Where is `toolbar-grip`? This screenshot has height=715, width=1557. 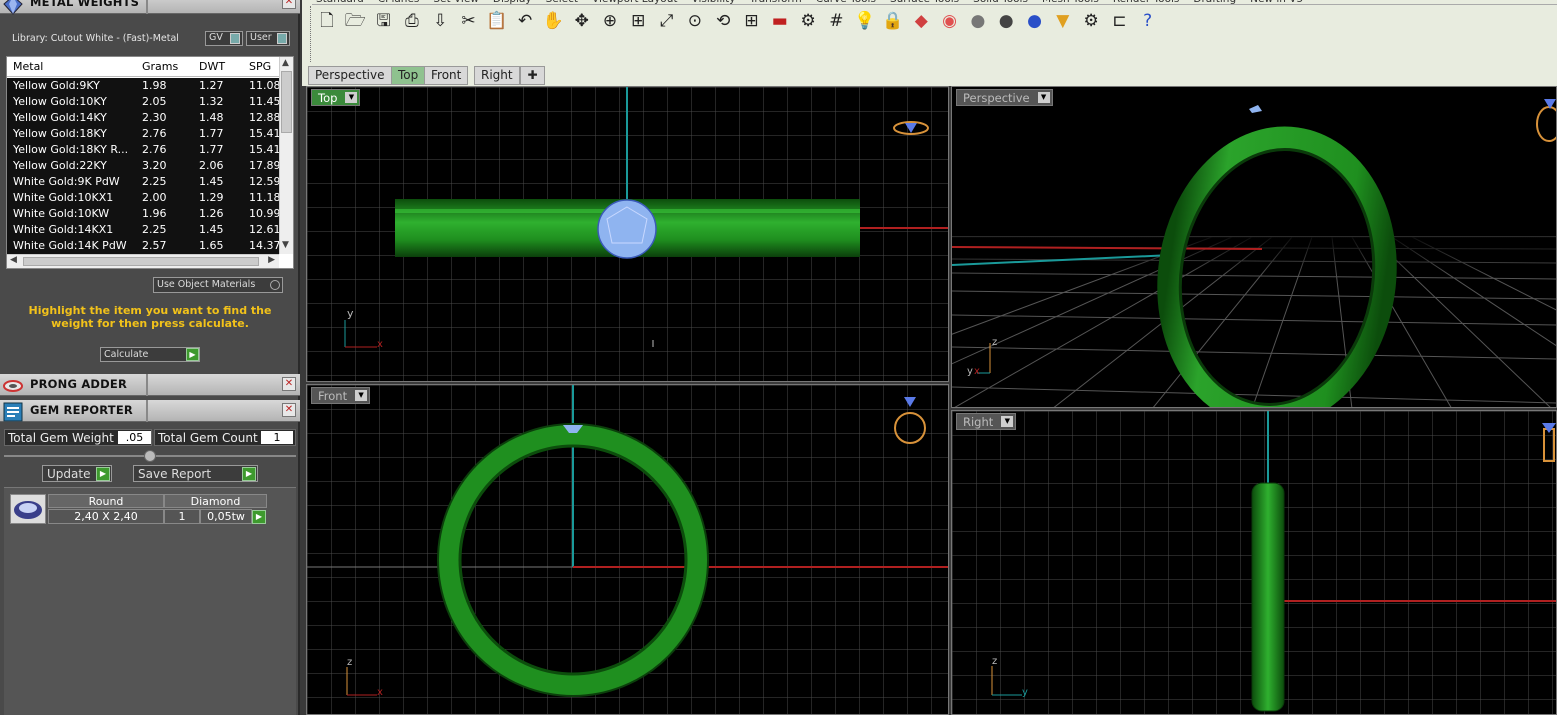
toolbar-grip is located at coordinates (311, 34).